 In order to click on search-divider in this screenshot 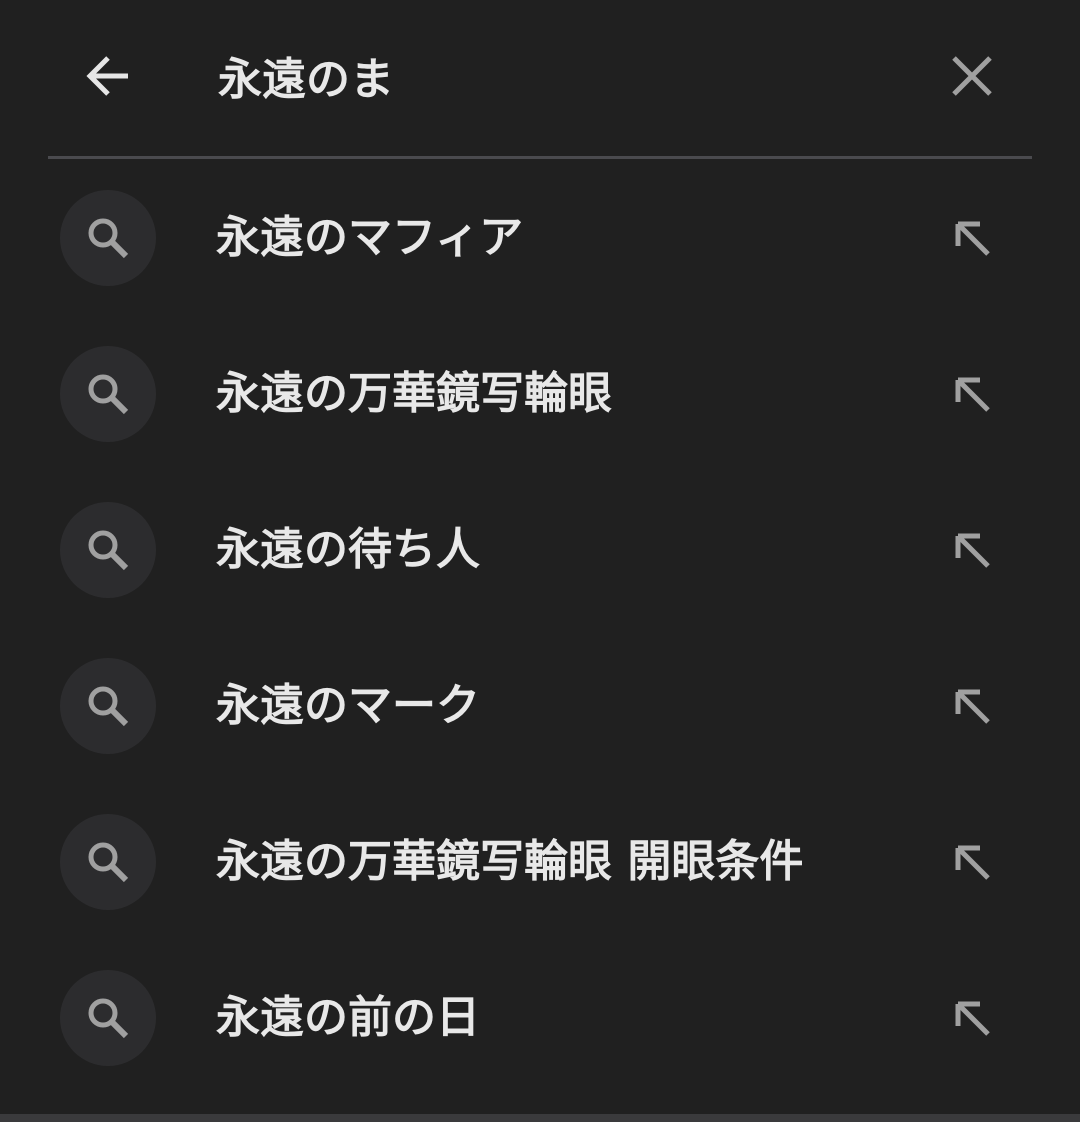, I will do `click(540, 157)`.